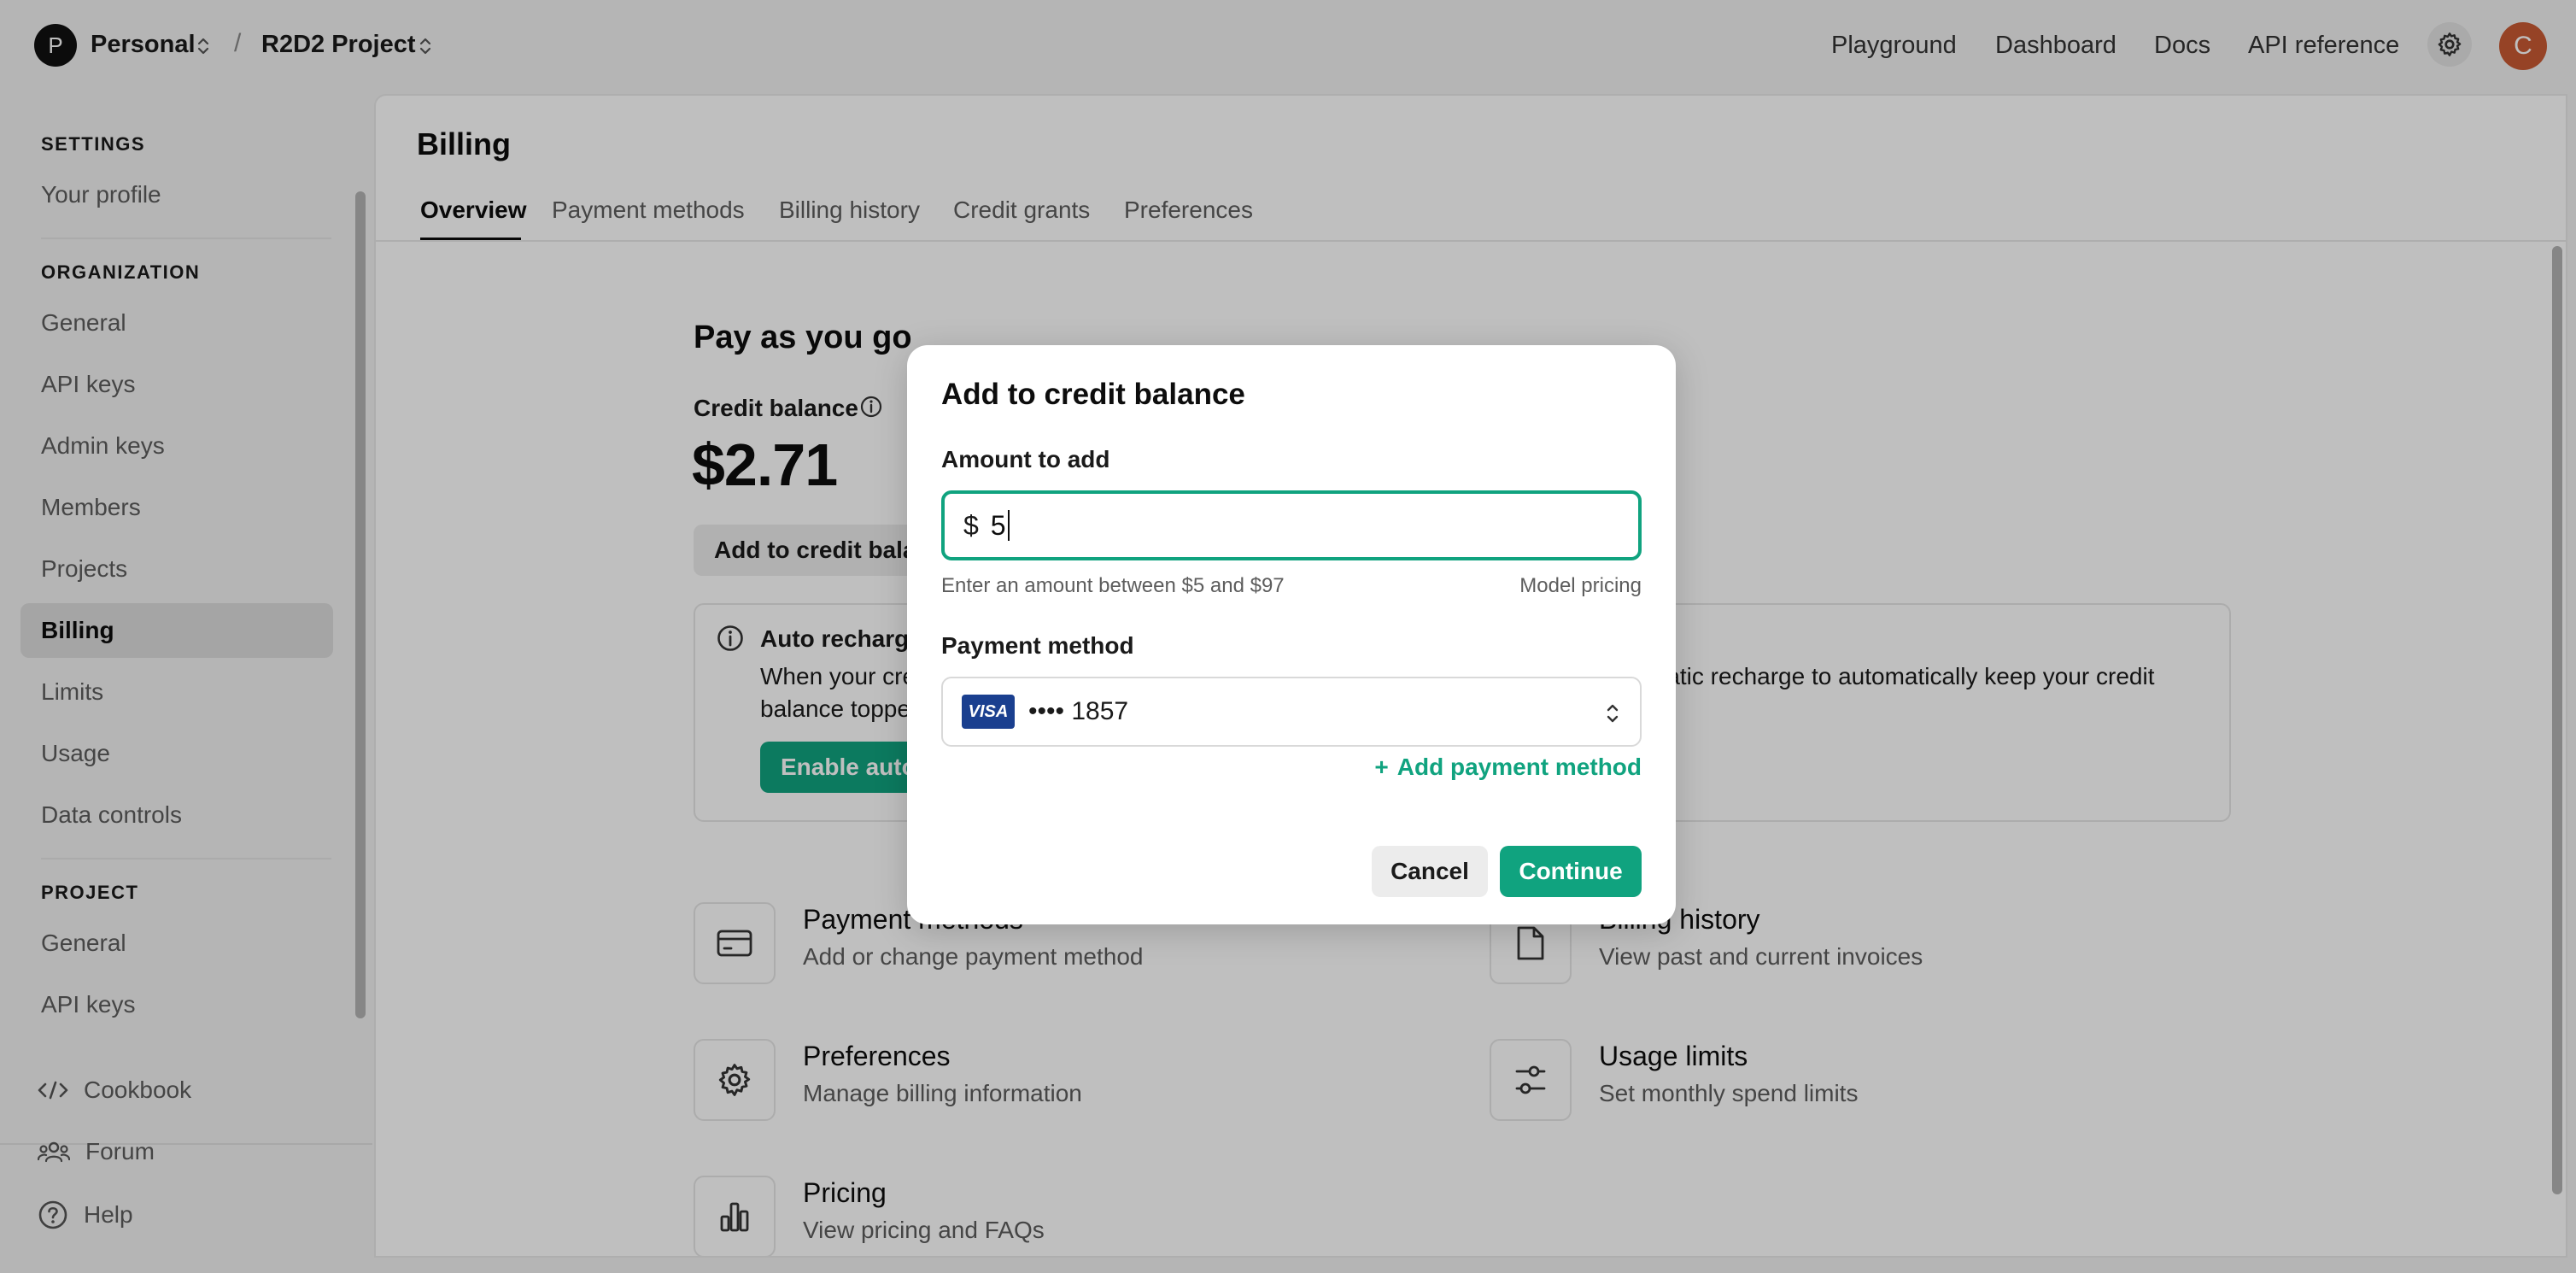  Describe the element at coordinates (1580, 586) in the screenshot. I see `model-pricing-link: Model pricing` at that location.